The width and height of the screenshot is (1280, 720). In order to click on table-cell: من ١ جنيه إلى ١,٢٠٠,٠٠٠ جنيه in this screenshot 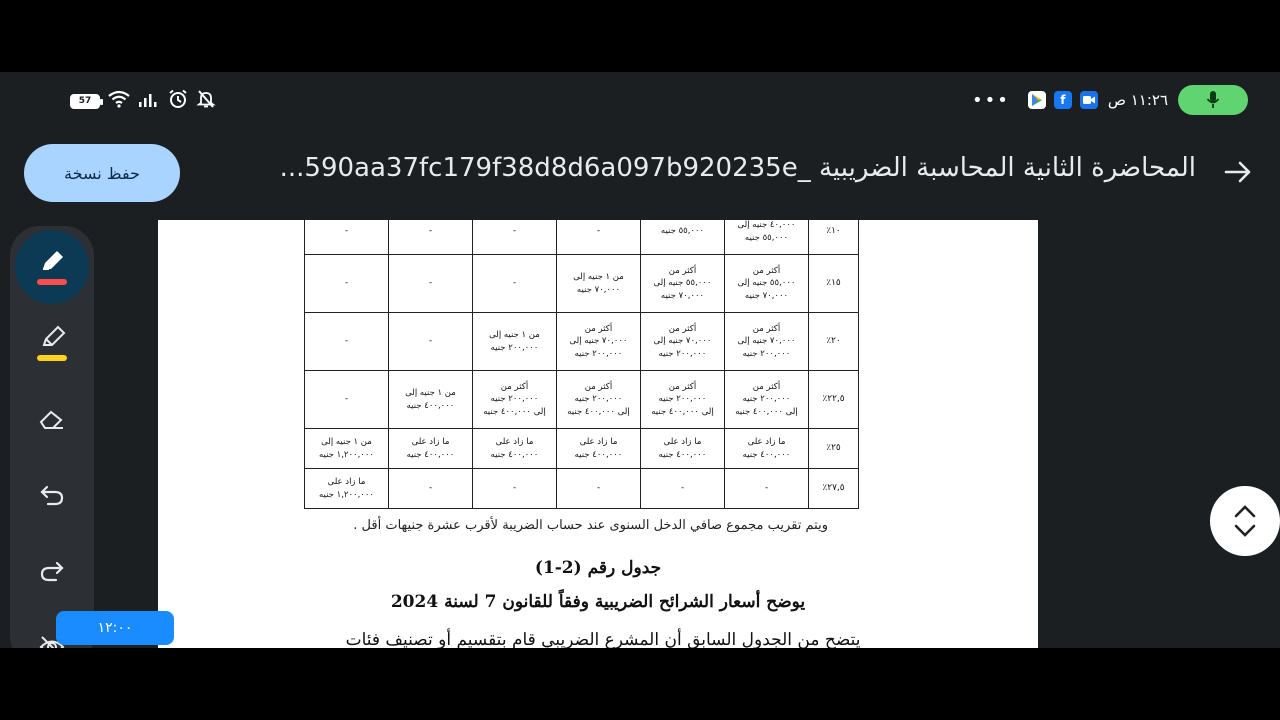, I will do `click(346, 448)`.